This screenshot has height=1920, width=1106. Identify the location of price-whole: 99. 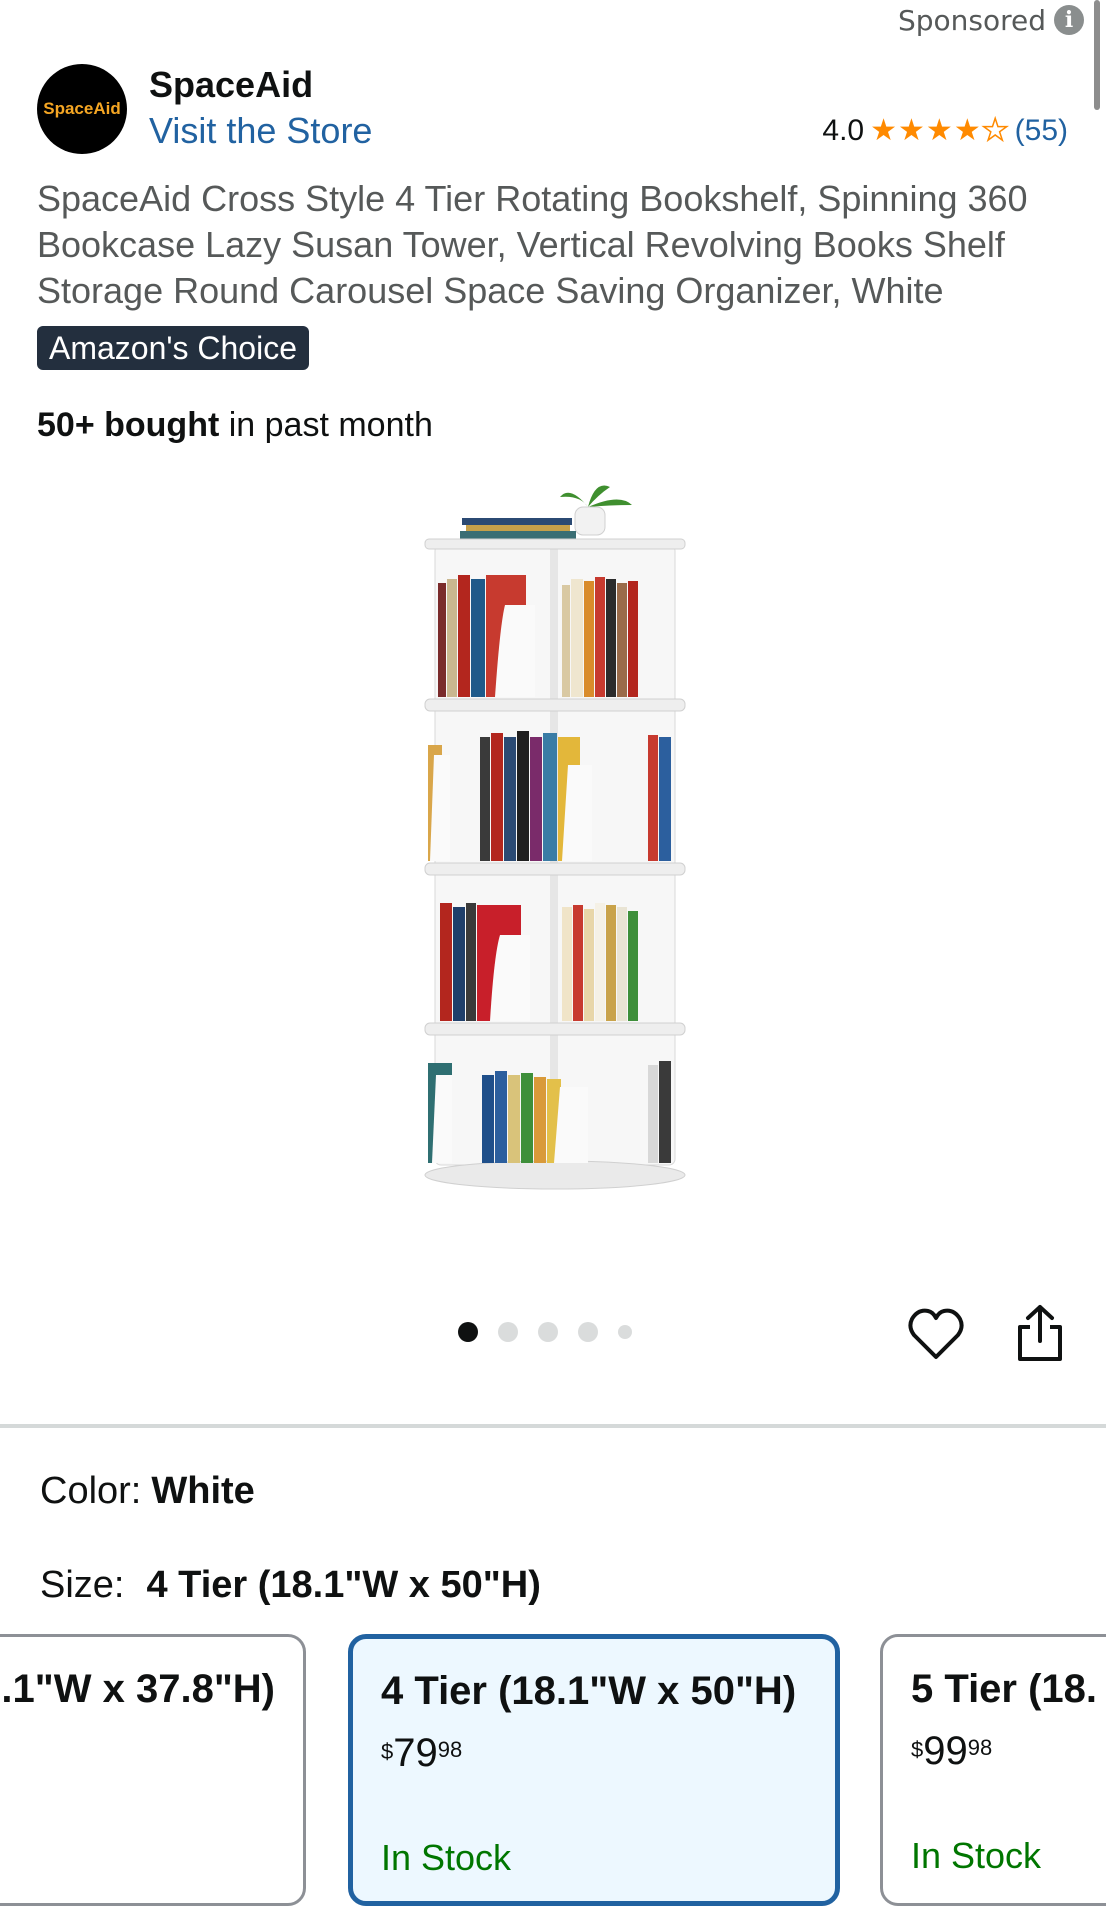
(945, 1751).